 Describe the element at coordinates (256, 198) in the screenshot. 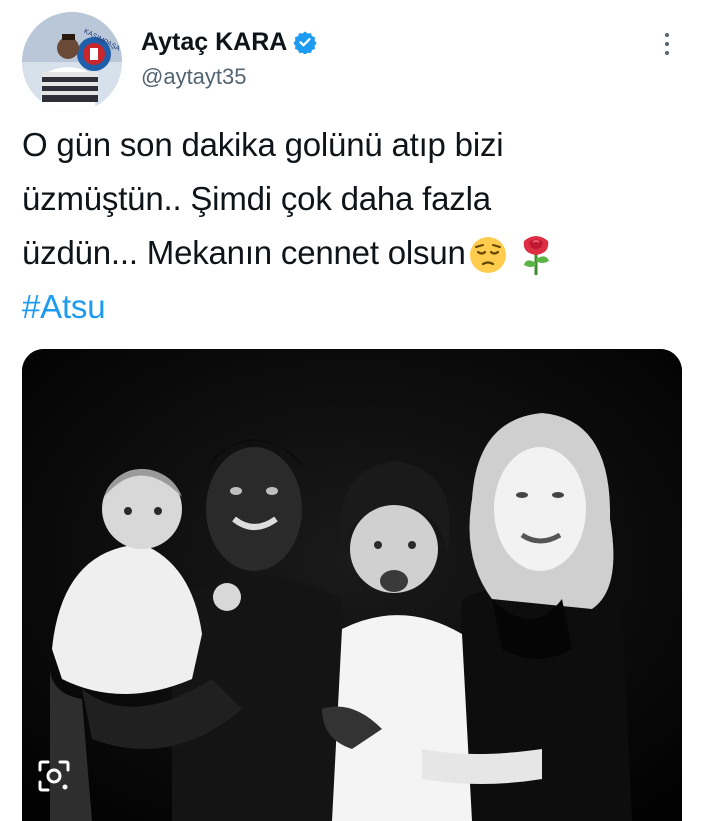

I see `tweet-line-2: üzmüştün.. Şimdi çok daha fazla` at that location.